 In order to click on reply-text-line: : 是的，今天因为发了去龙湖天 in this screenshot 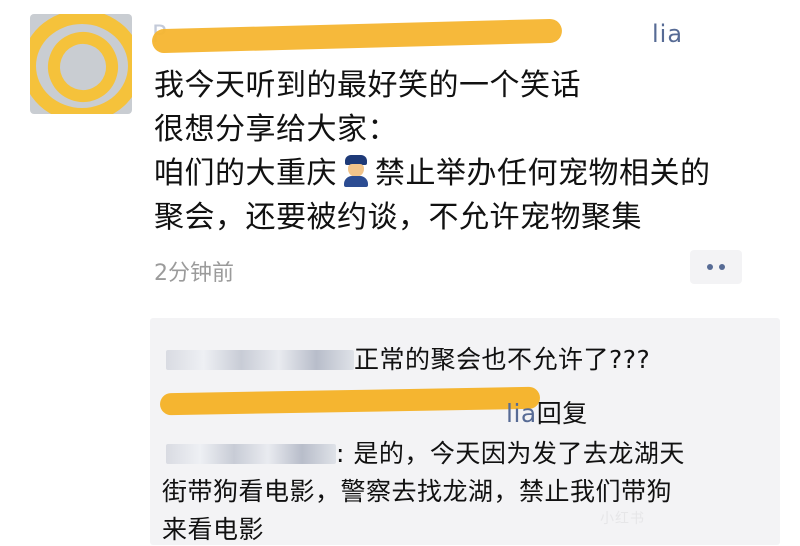, I will do `click(425, 452)`.